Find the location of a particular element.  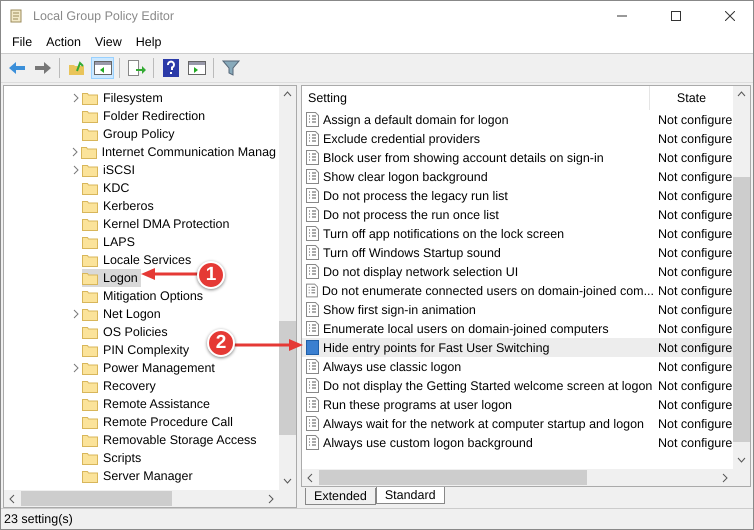

tree-item: Filesystem is located at coordinates (124, 98).